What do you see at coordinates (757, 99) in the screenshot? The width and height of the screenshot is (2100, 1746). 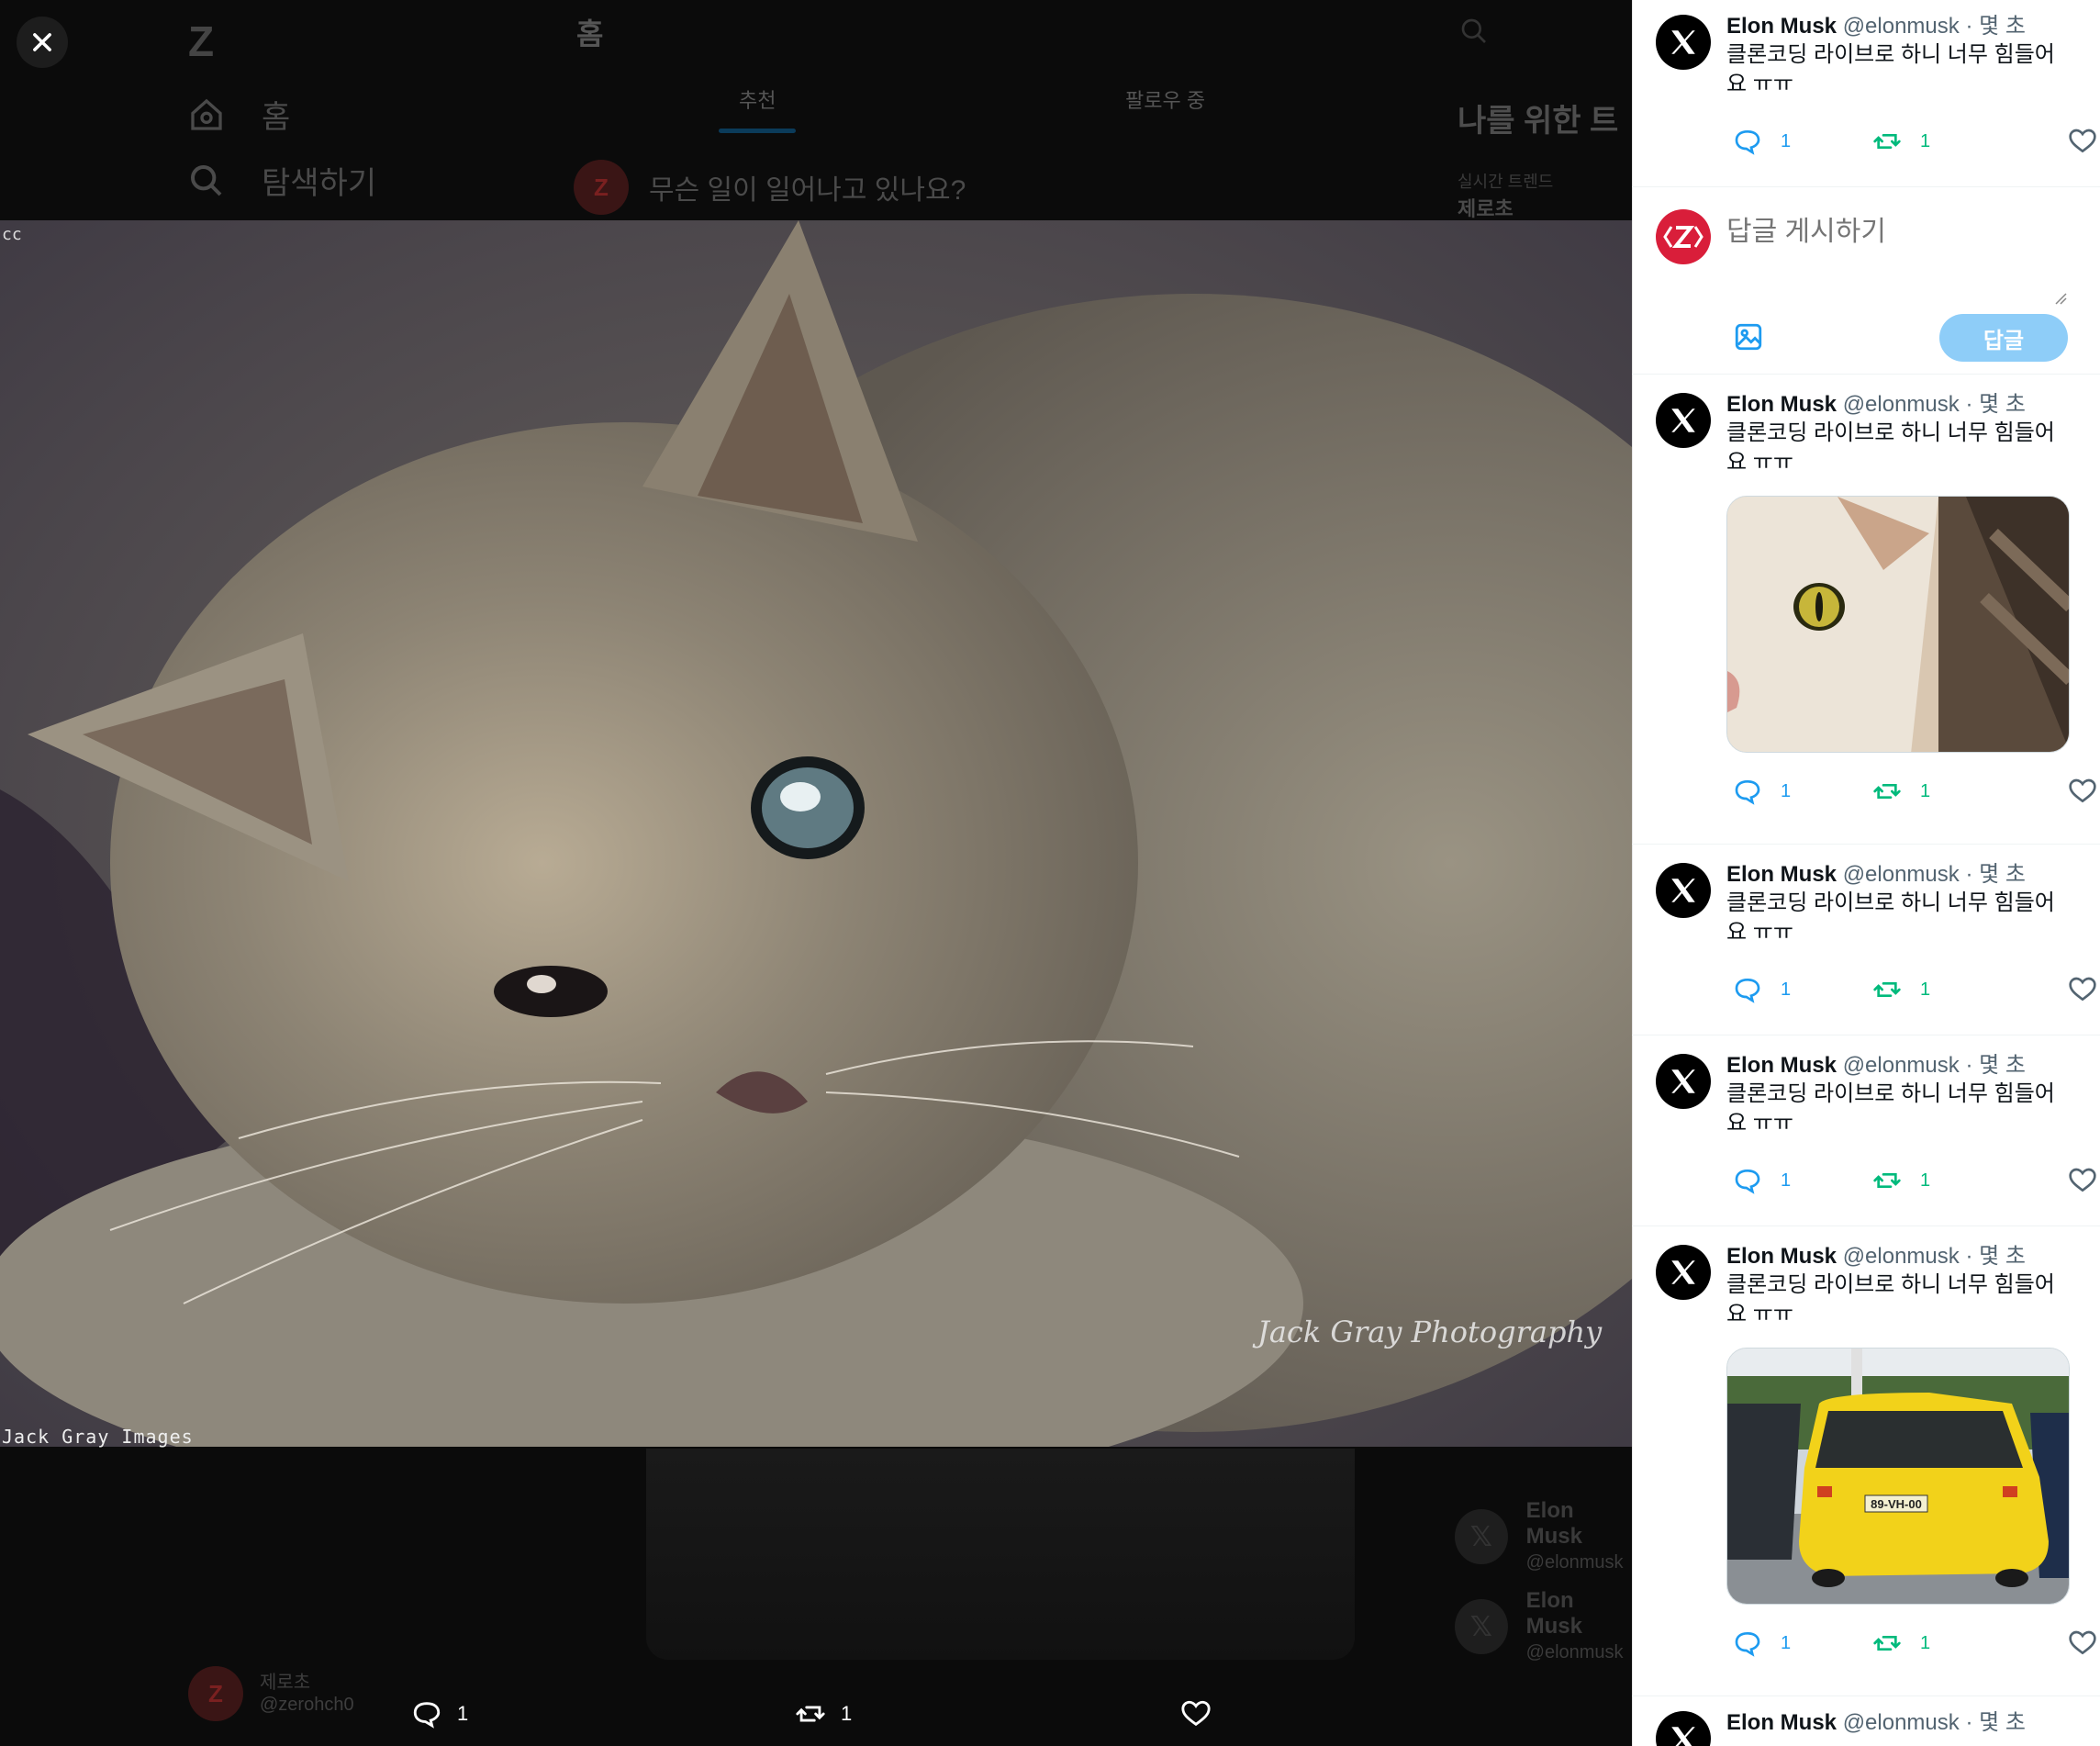 I see `tab-recommended: 추천` at bounding box center [757, 99].